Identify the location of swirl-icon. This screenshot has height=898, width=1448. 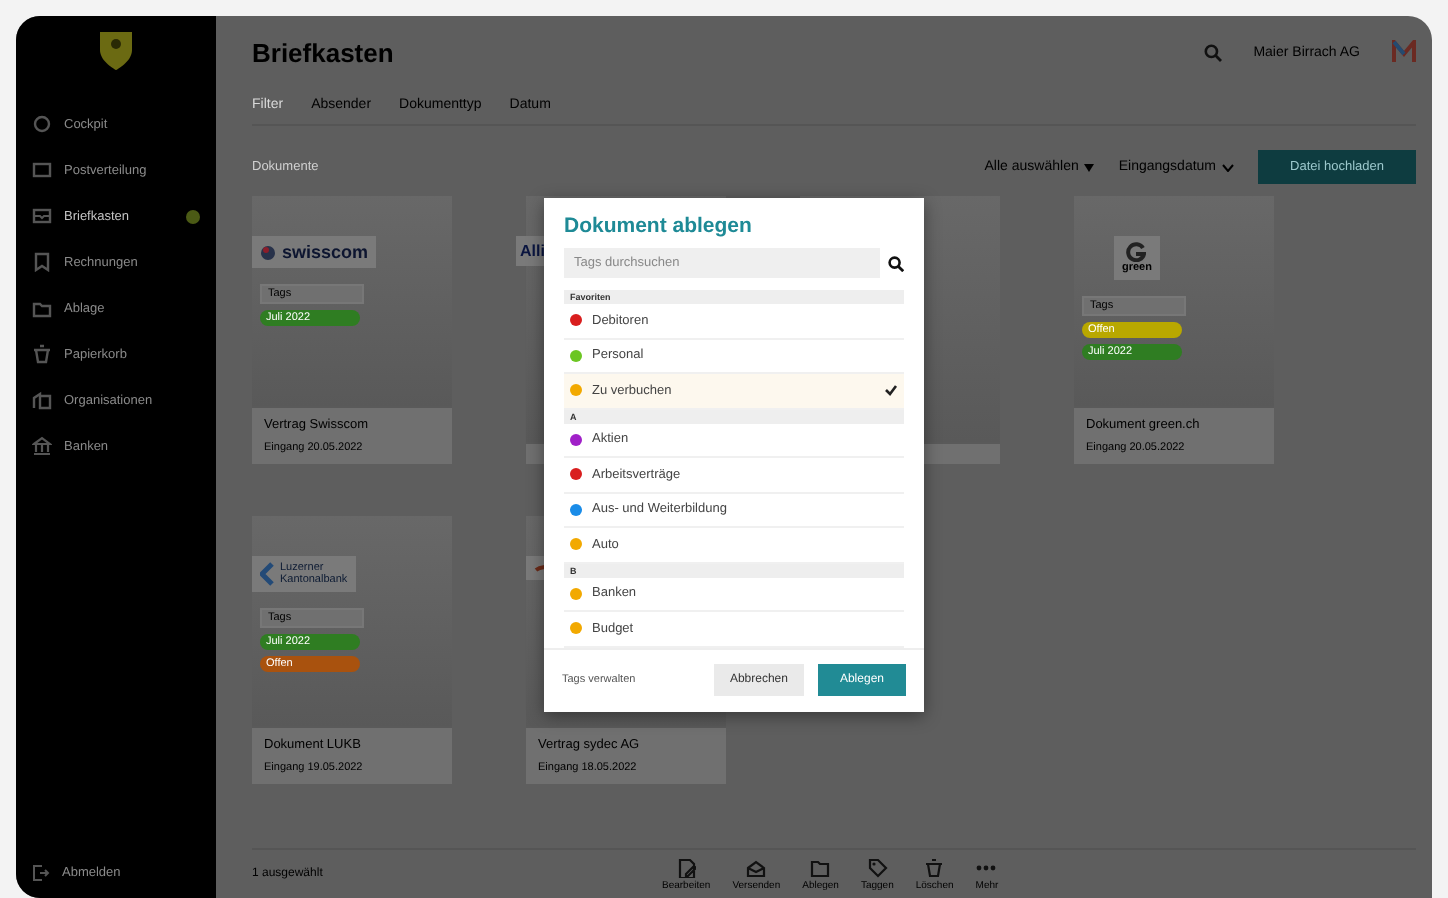
(268, 252).